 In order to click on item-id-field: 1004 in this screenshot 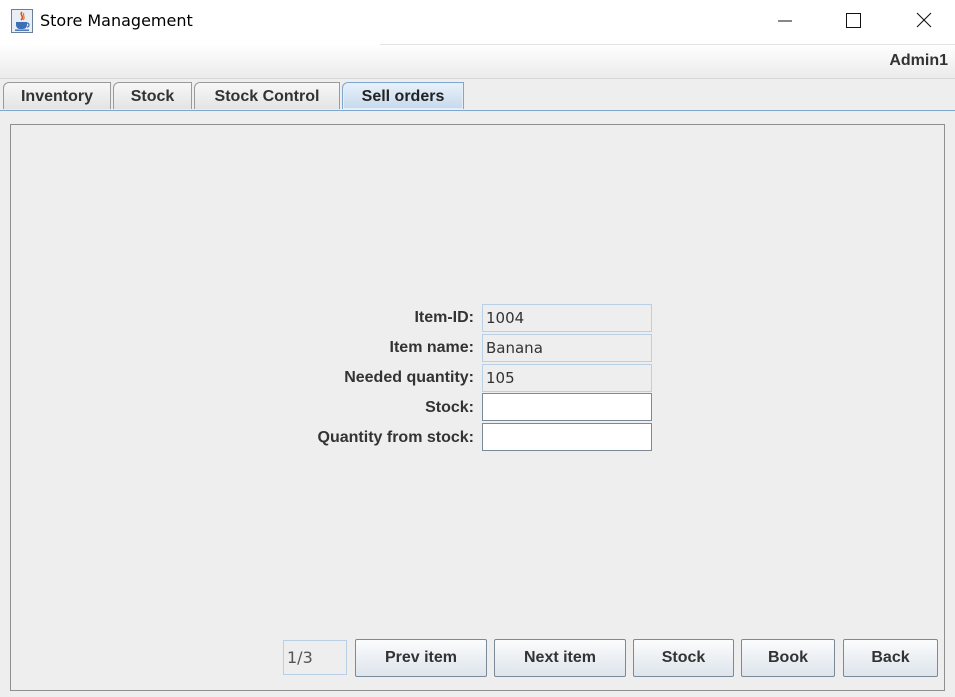, I will do `click(567, 318)`.